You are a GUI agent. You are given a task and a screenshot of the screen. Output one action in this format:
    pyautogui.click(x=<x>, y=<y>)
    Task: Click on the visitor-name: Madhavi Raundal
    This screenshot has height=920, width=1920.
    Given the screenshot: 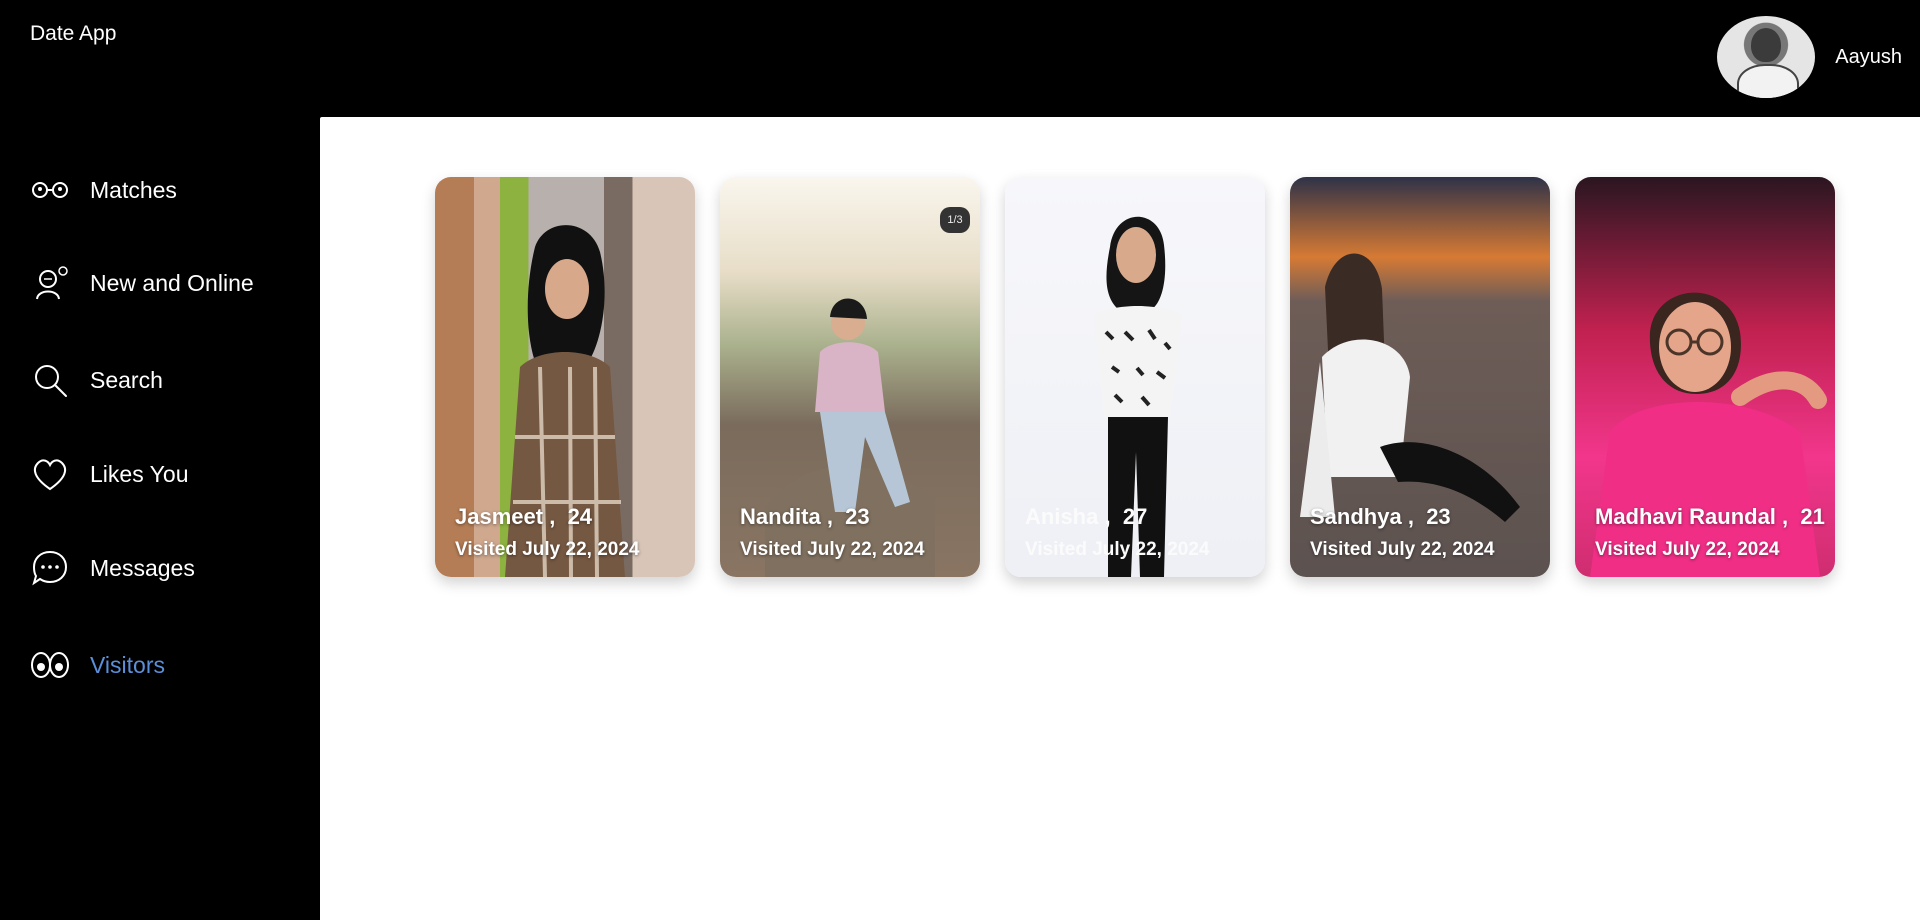 What is the action you would take?
    pyautogui.click(x=1685, y=516)
    